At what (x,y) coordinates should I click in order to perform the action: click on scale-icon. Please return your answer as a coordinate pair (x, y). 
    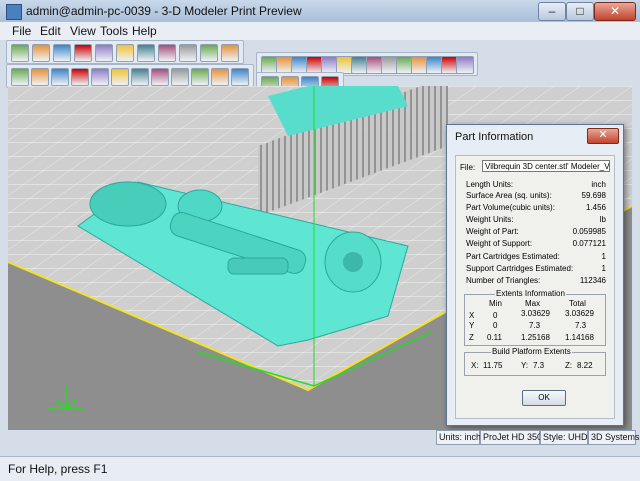
    Looking at the image, I should click on (104, 53).